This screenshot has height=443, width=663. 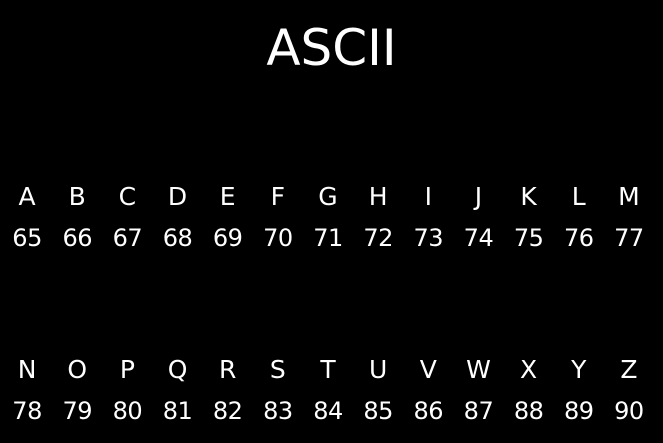 I want to click on code-75: 75, so click(x=528, y=238).